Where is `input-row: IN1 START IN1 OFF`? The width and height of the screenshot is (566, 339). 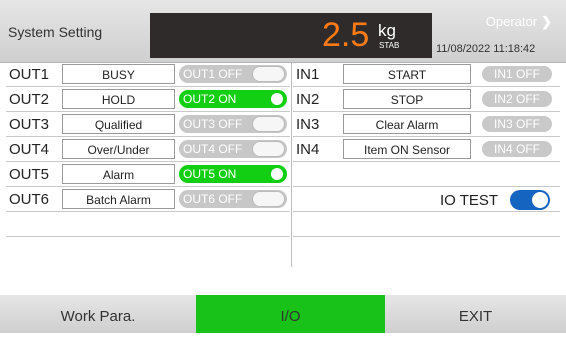 input-row: IN1 START IN1 OFF is located at coordinates (426, 74).